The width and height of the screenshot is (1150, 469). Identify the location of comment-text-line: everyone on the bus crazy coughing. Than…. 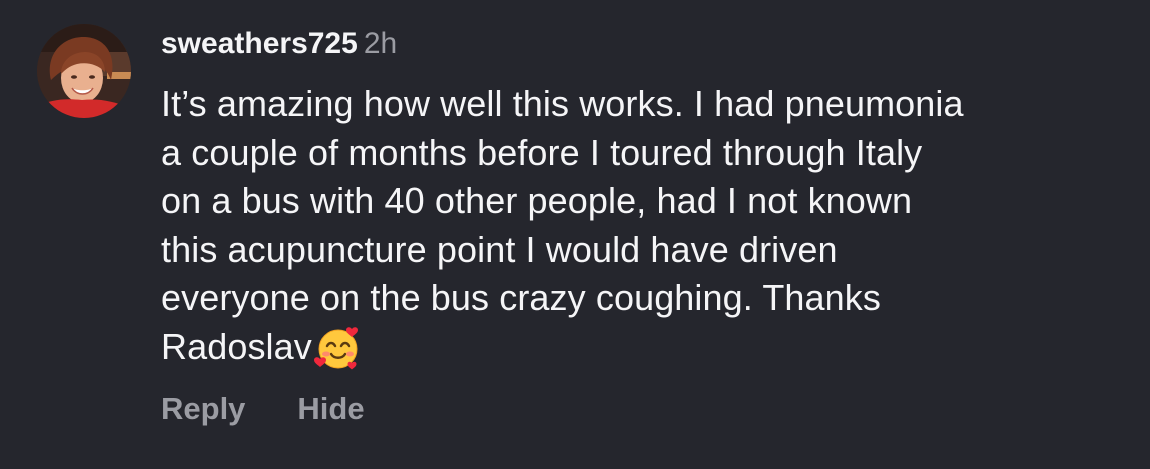
(521, 297).